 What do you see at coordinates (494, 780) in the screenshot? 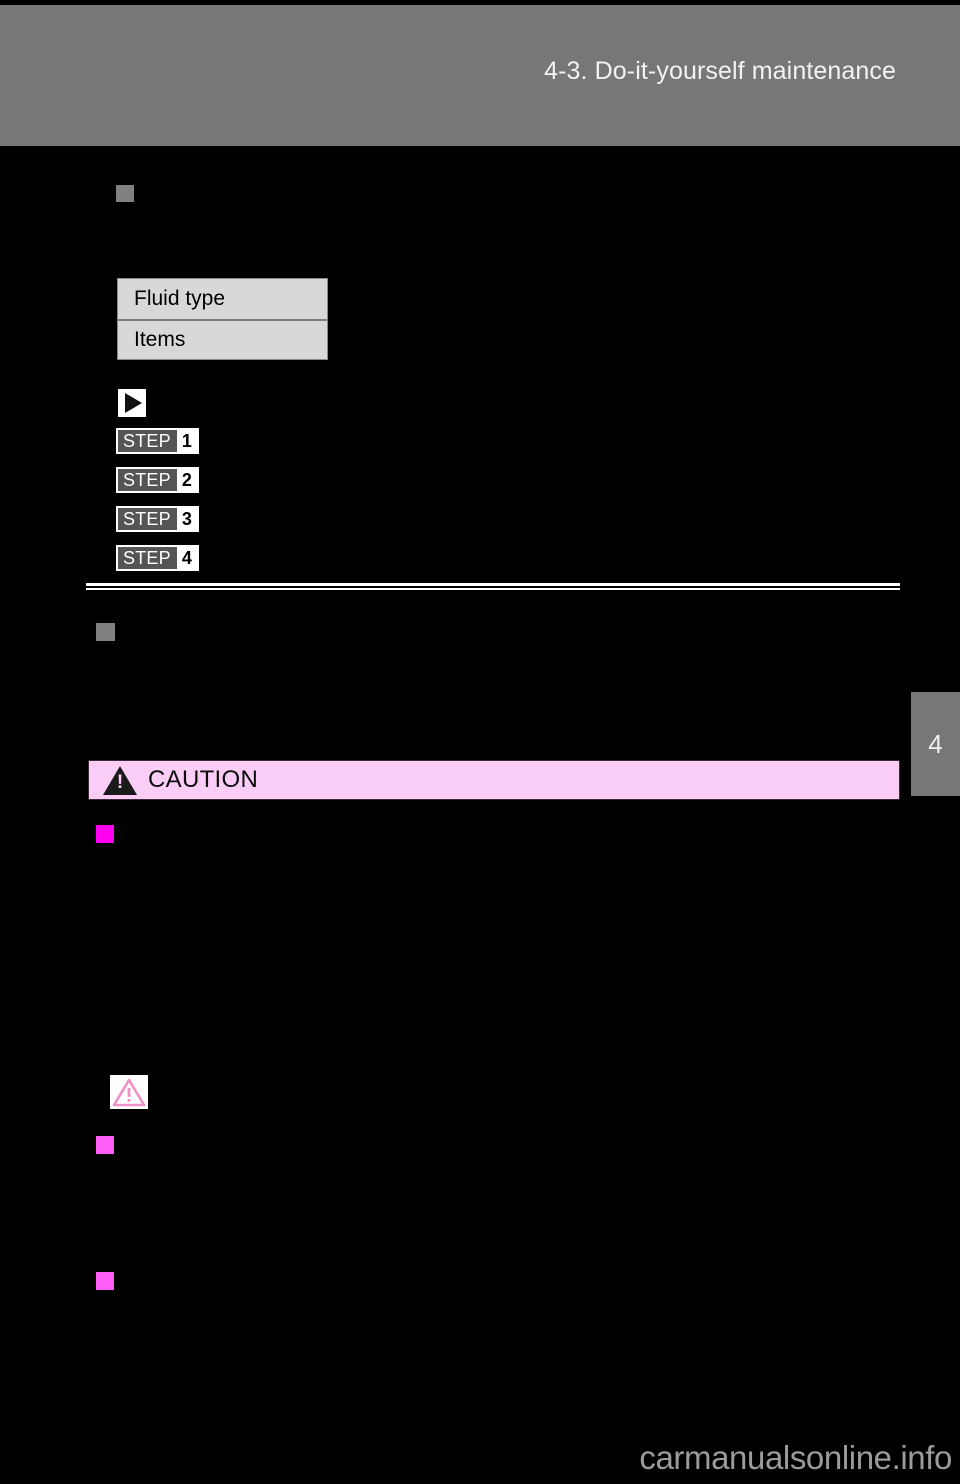
I see `caution-banner: CAUTION` at bounding box center [494, 780].